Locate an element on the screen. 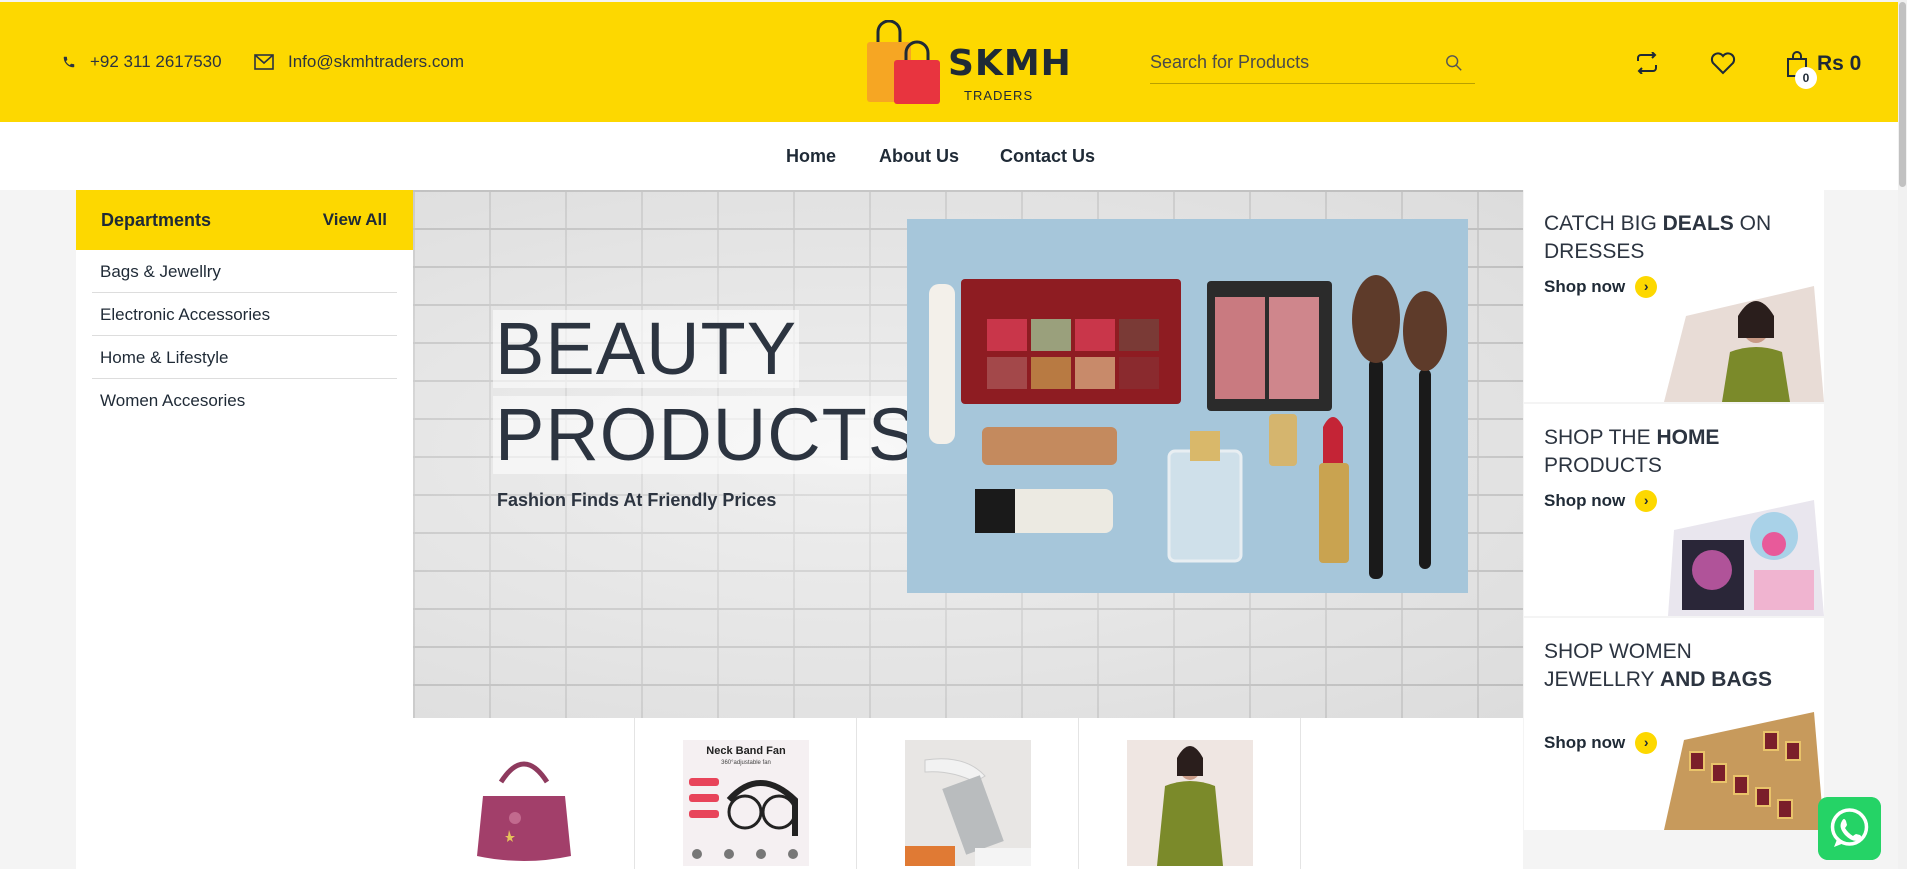  promo-title-bold: AND BAGS is located at coordinates (1715, 679).